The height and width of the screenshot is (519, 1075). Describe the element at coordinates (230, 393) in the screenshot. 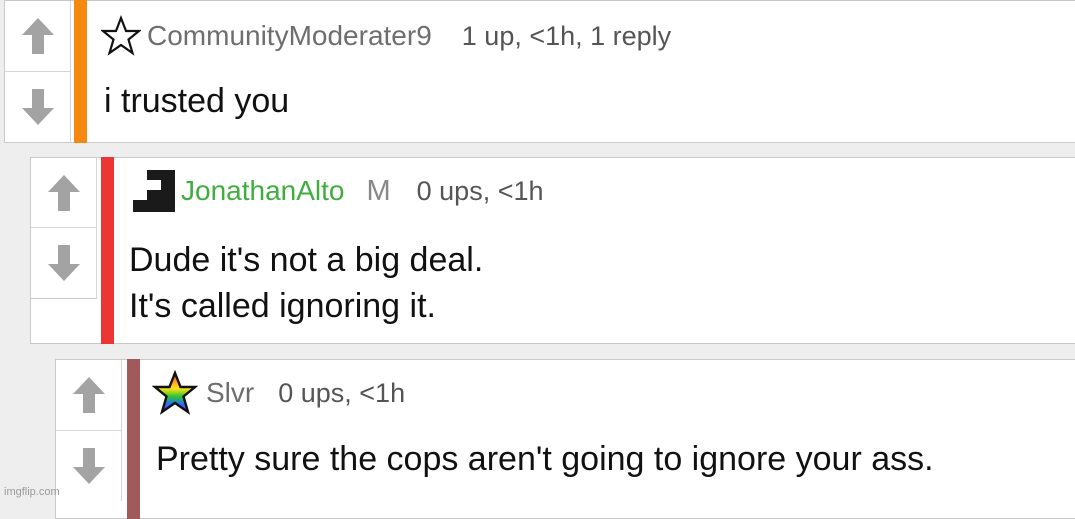

I see `comment-username: Slvr` at that location.